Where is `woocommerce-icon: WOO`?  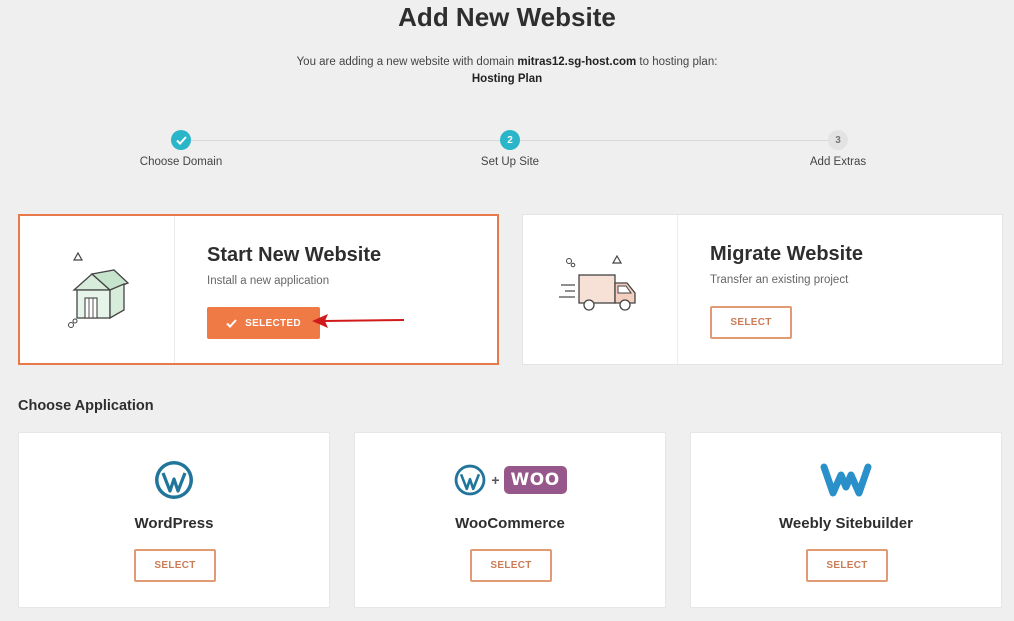 woocommerce-icon: WOO is located at coordinates (535, 480).